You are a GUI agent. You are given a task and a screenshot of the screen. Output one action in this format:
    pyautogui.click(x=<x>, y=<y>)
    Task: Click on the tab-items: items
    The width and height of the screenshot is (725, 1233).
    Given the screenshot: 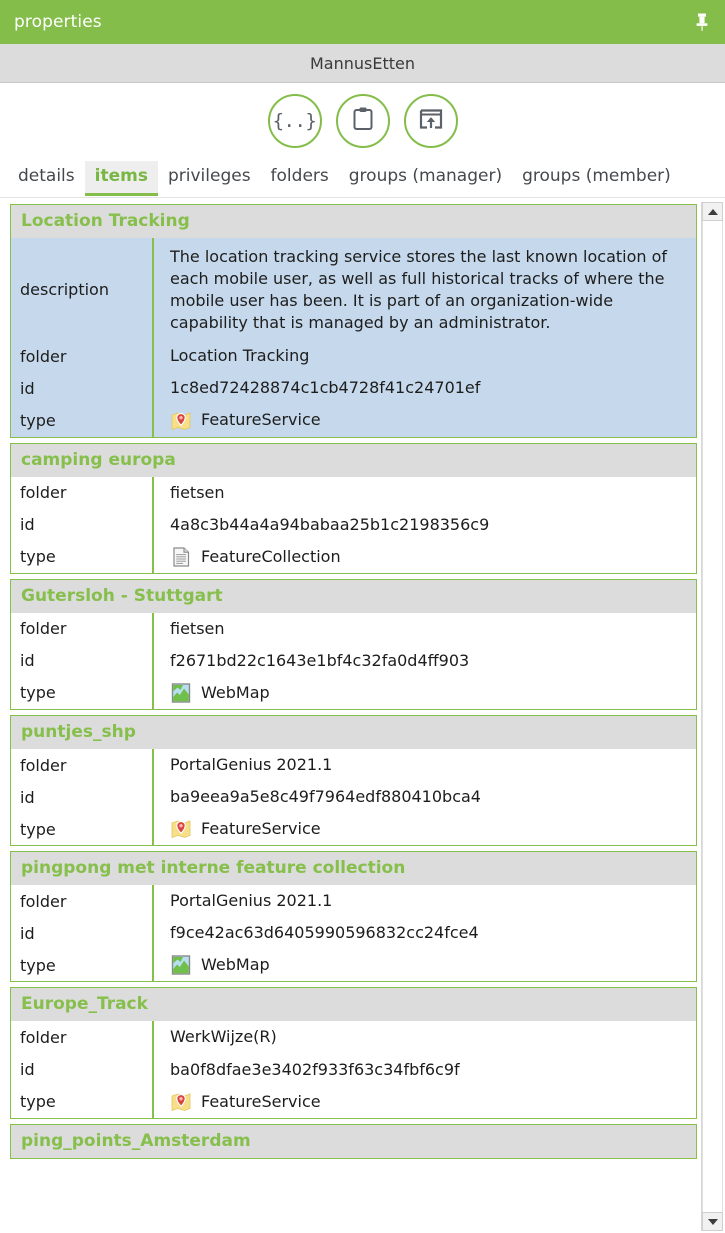 What is the action you would take?
    pyautogui.click(x=121, y=178)
    